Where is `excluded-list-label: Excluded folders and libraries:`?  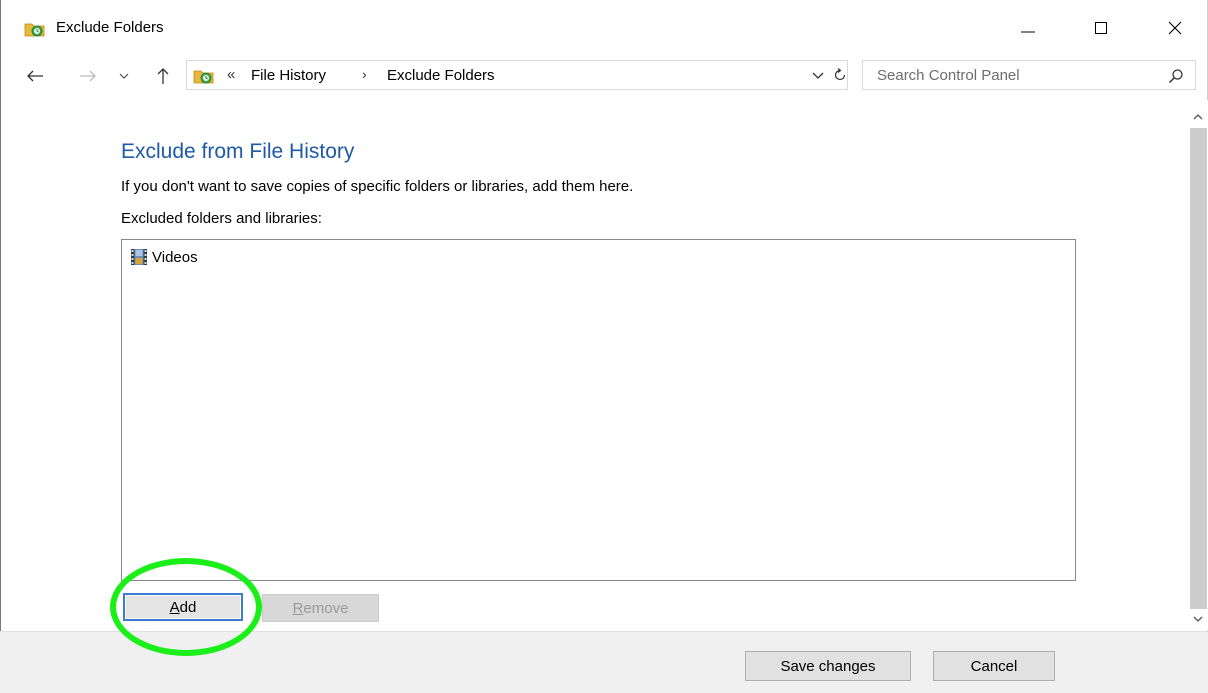 excluded-list-label: Excluded folders and libraries: is located at coordinates (221, 218).